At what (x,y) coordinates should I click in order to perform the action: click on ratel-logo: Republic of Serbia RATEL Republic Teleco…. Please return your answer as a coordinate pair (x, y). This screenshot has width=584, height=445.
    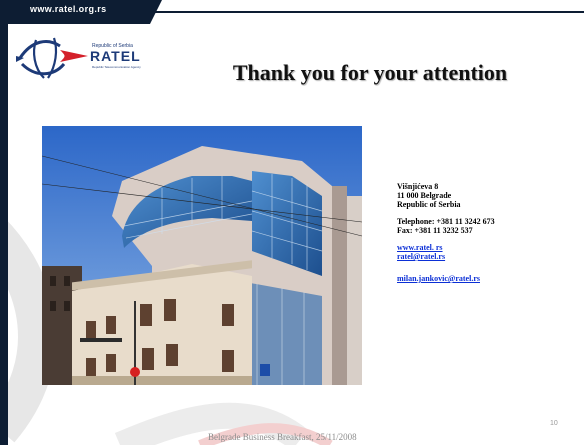
    Looking at the image, I should click on (84, 57).